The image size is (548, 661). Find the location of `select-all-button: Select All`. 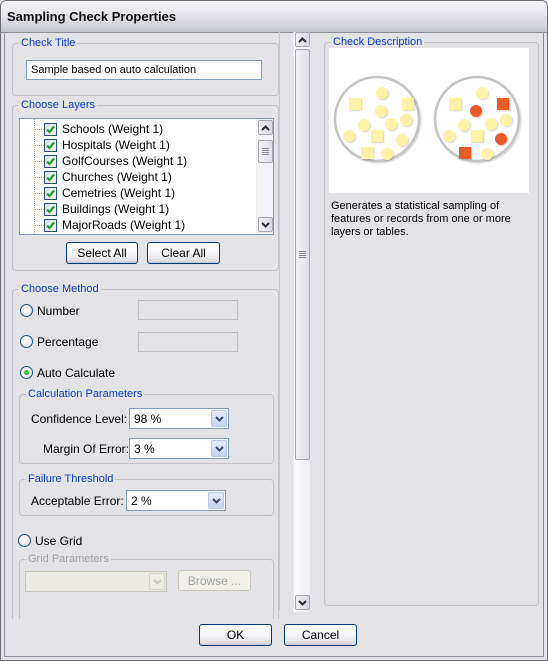

select-all-button: Select All is located at coordinates (102, 253).